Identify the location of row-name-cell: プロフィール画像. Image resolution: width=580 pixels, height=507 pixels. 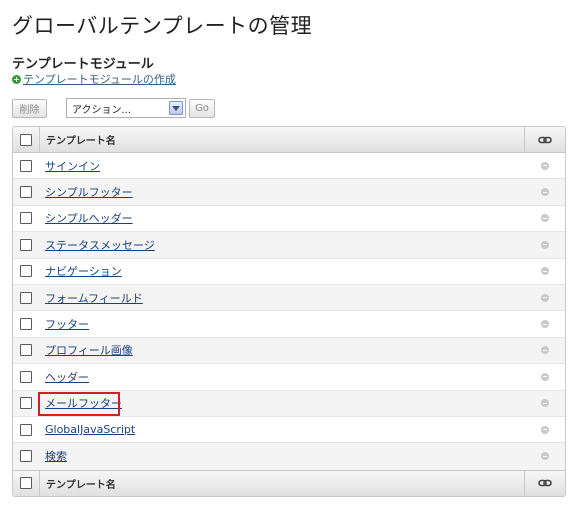
(282, 350).